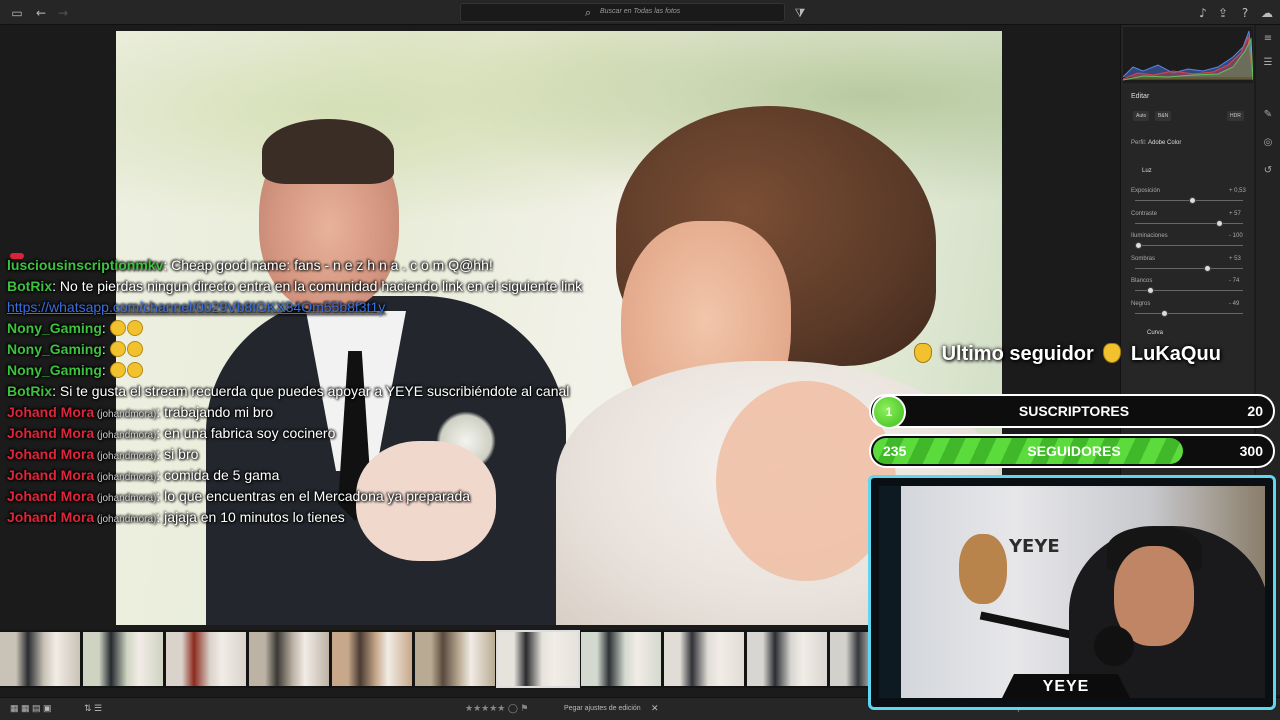  What do you see at coordinates (1203, 13) in the screenshot?
I see `notifications-icon: ♪` at bounding box center [1203, 13].